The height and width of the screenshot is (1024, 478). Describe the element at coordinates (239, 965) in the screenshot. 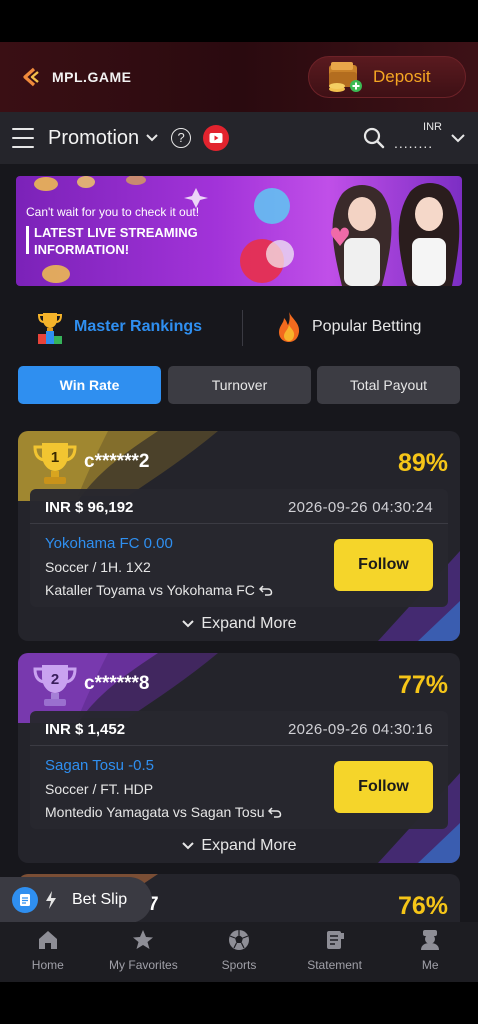

I see `nav-label: Sports` at that location.